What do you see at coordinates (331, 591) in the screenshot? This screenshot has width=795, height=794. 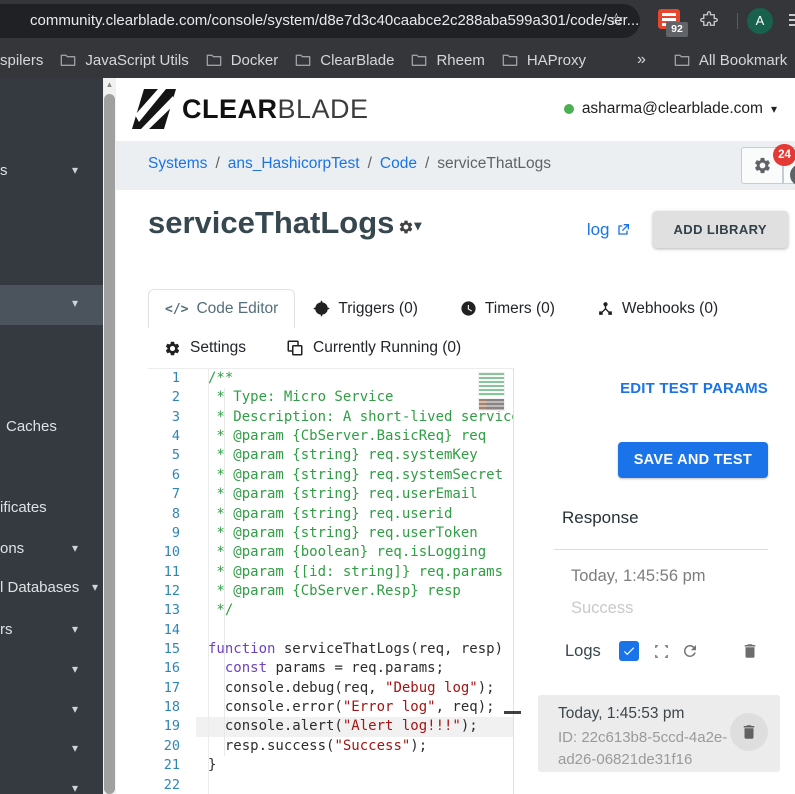 I see `code-line: 12 * @param {CbServer.Resp} resp` at bounding box center [331, 591].